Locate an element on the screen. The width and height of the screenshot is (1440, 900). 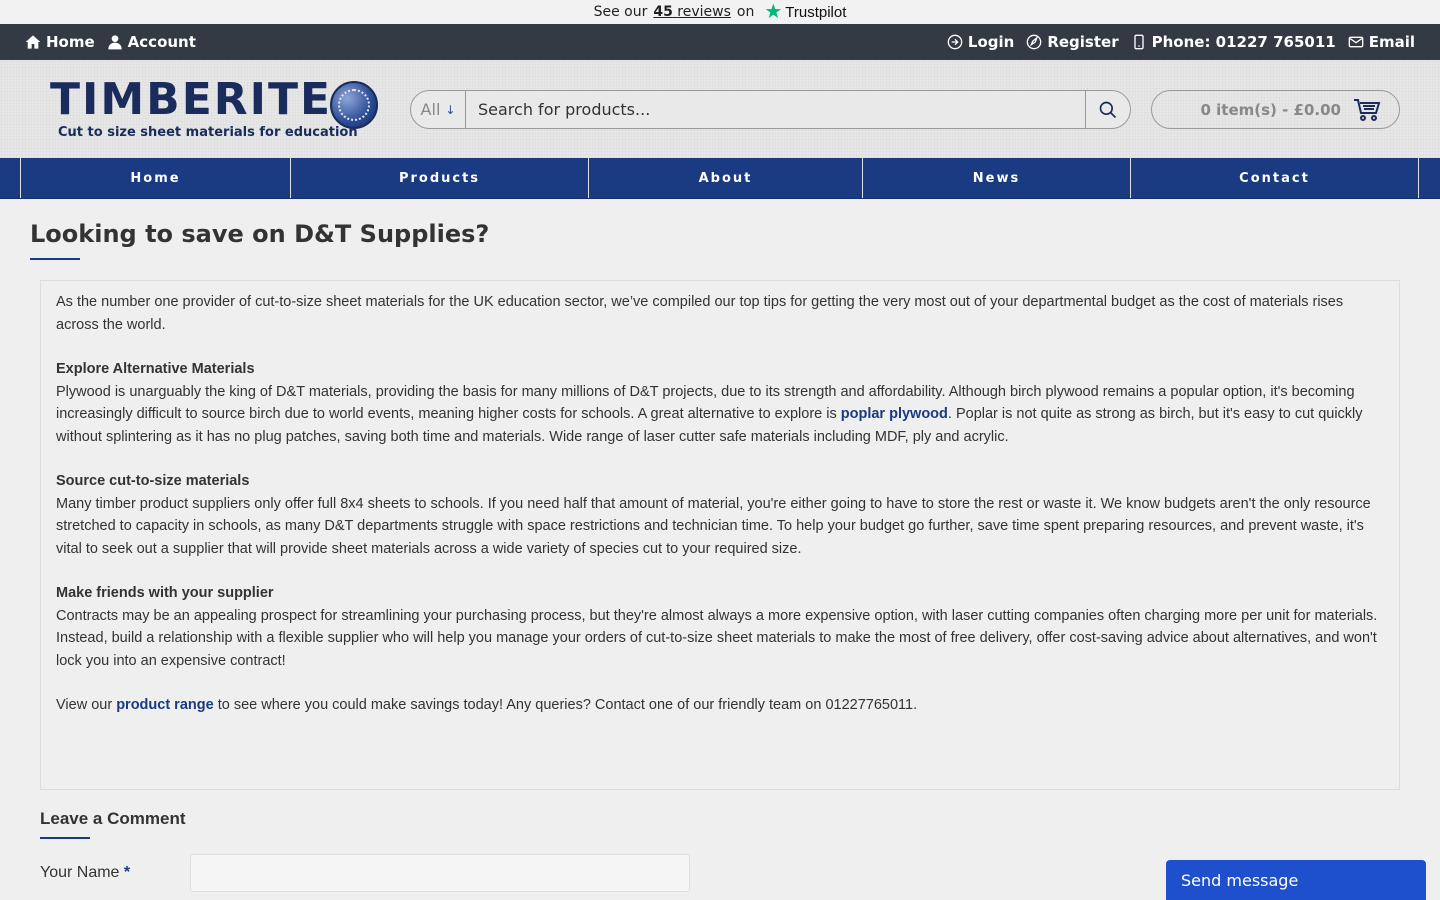
topbar-home-label: Home is located at coordinates (70, 42).